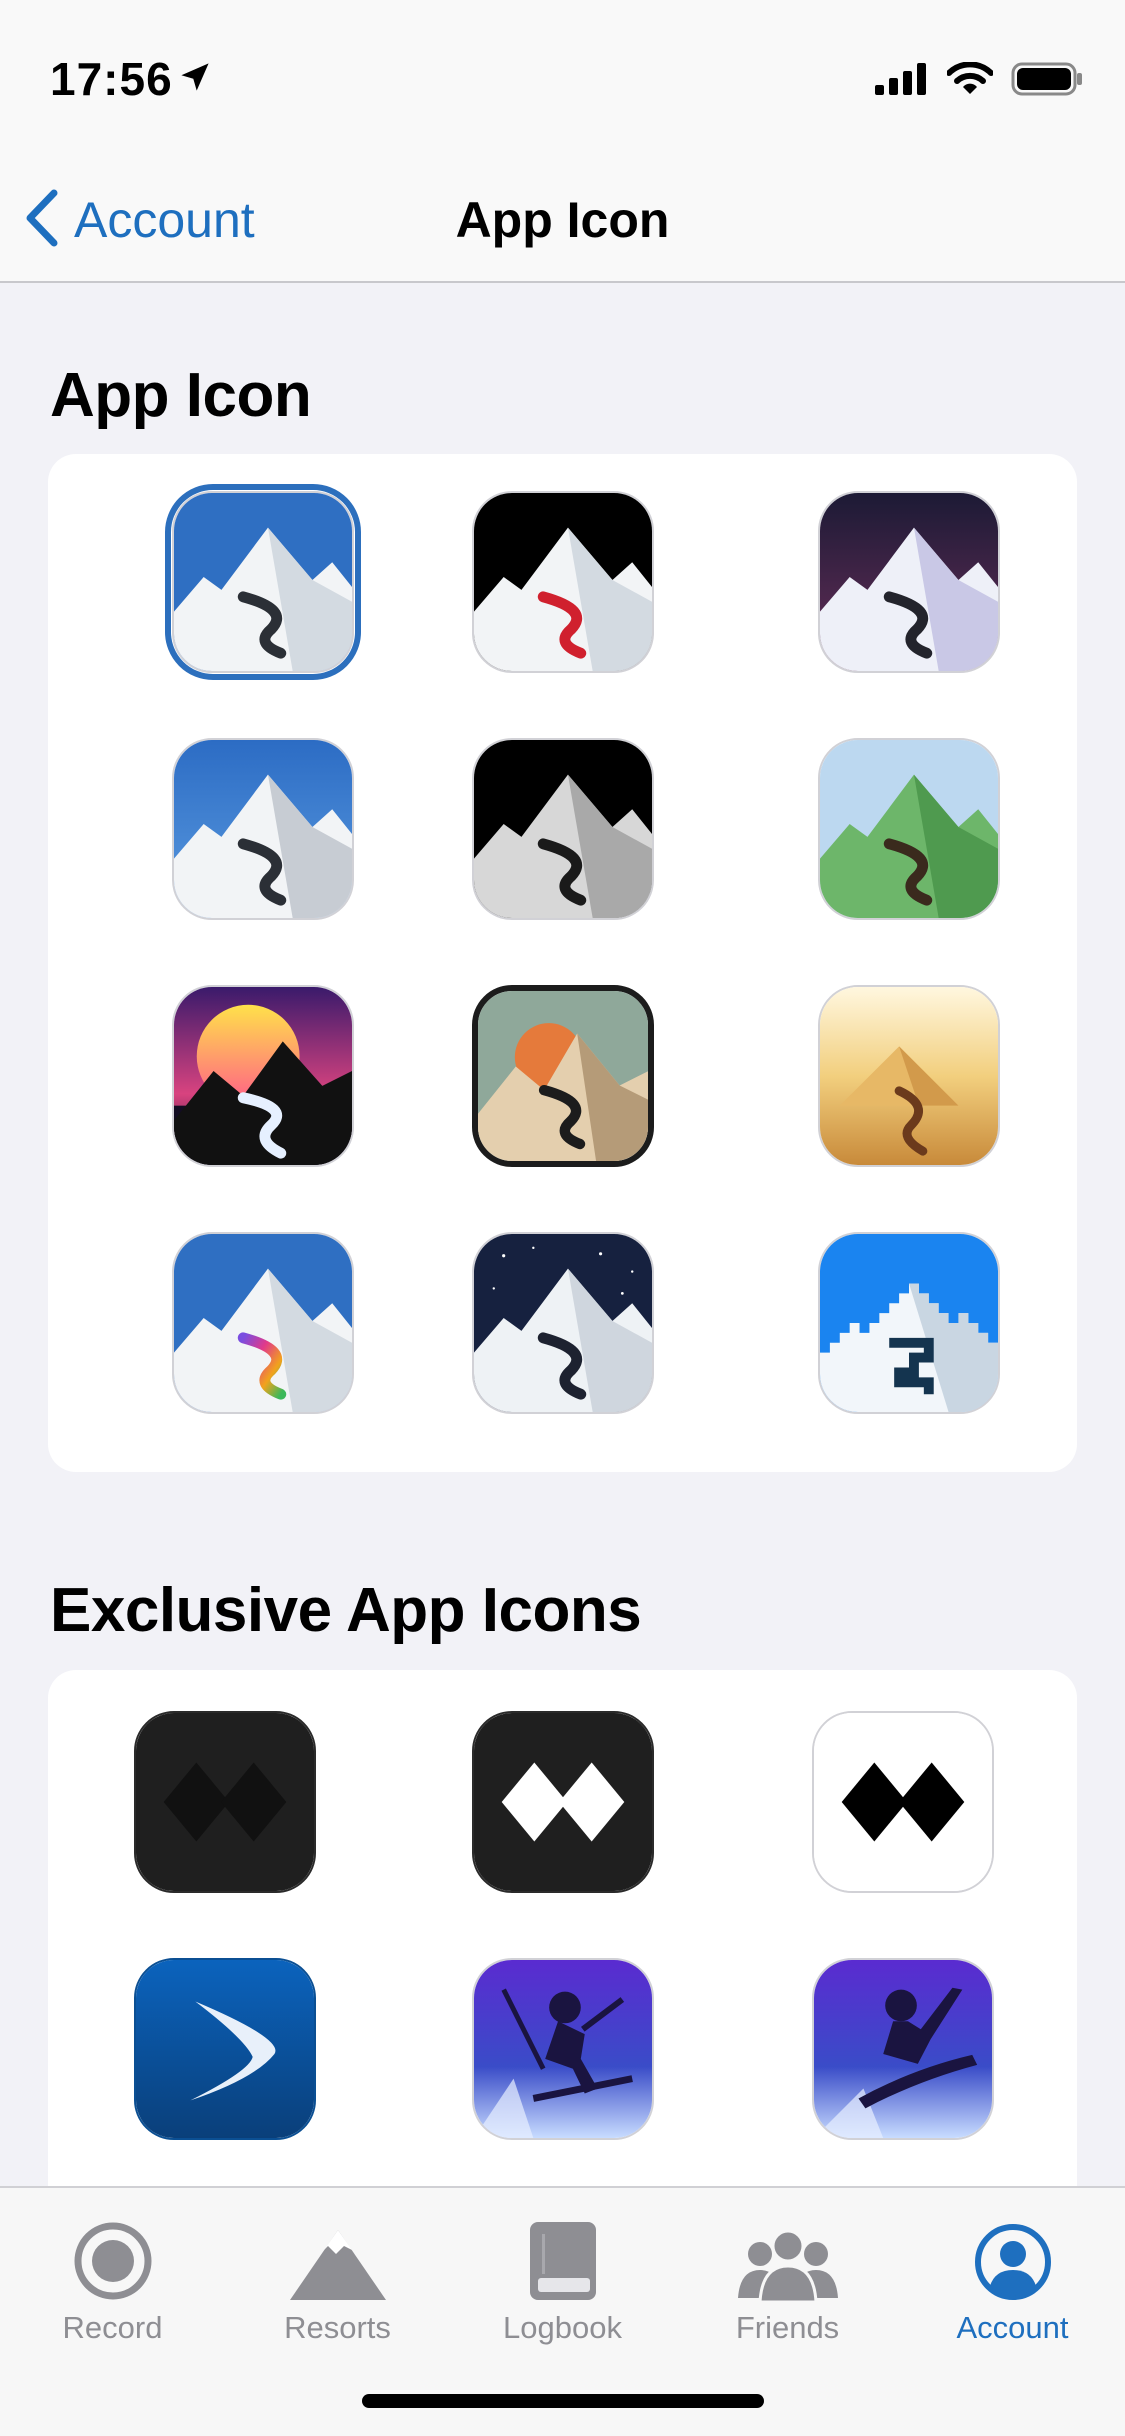  I want to click on double-diamond-white-on-black-app-icon, so click(563, 1802).